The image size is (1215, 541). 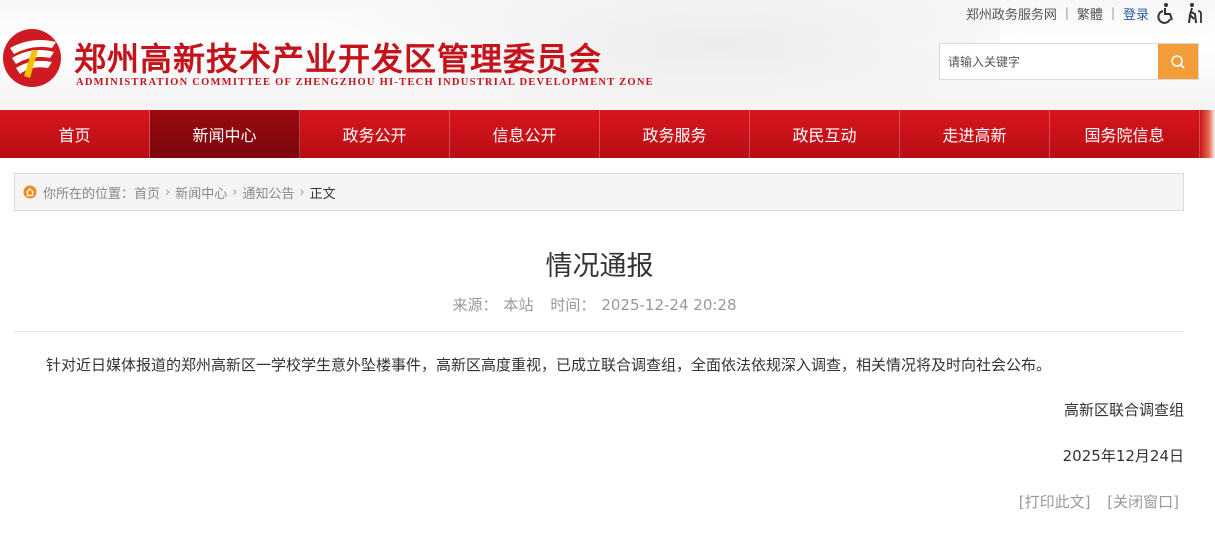 I want to click on print-button: [打印此文], so click(x=1055, y=502).